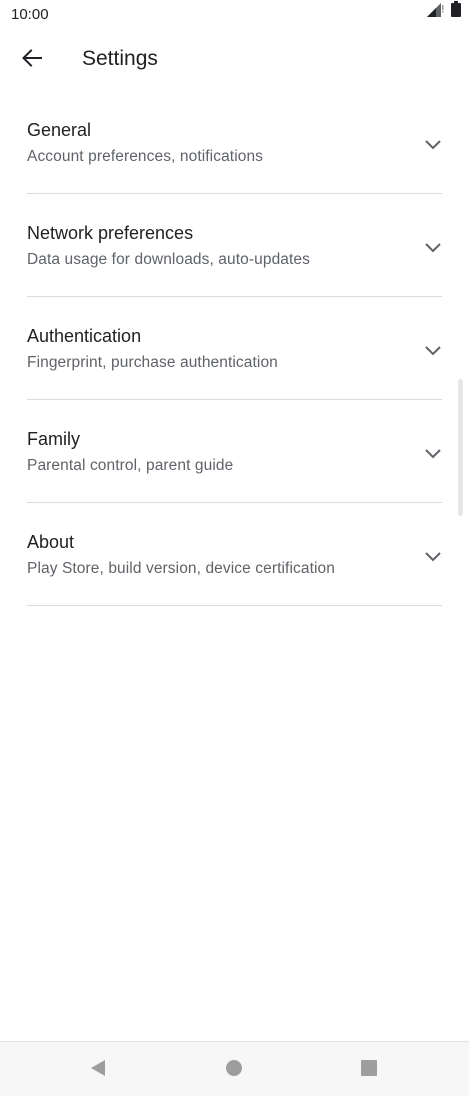 This screenshot has width=469, height=1096. I want to click on battery-icon, so click(456, 11).